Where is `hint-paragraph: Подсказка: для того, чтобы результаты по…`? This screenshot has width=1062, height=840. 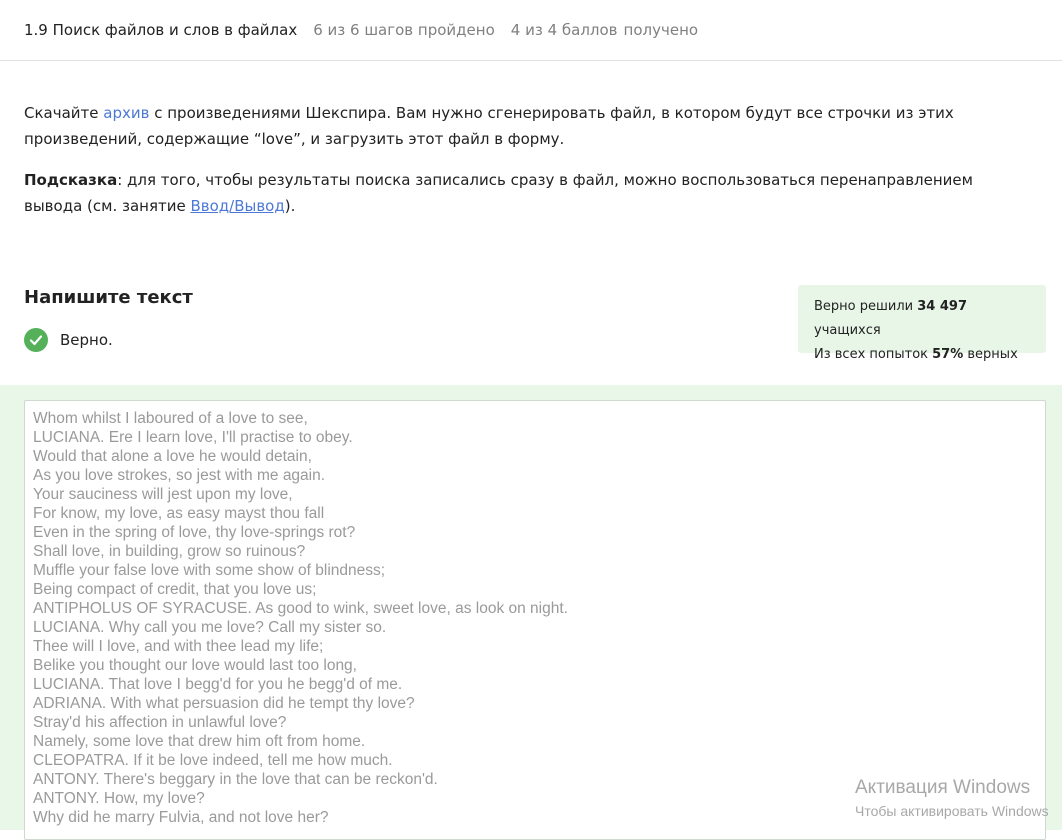 hint-paragraph: Подсказка: для того, чтобы результаты по… is located at coordinates (529, 193).